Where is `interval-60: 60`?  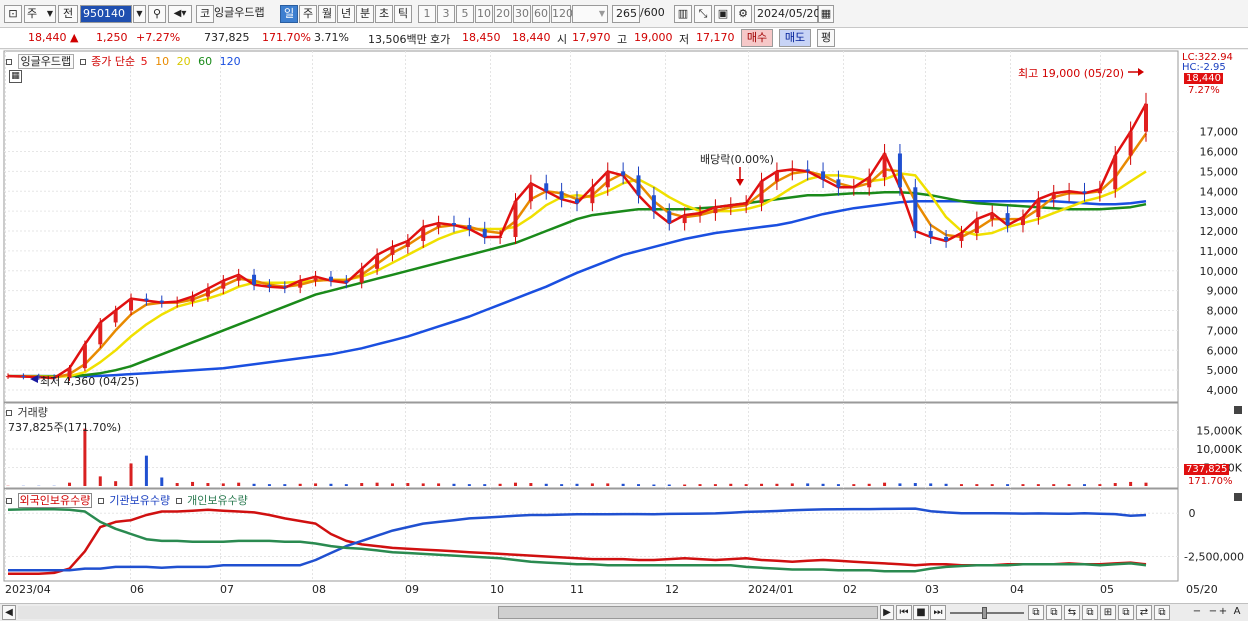 interval-60: 60 is located at coordinates (541, 14).